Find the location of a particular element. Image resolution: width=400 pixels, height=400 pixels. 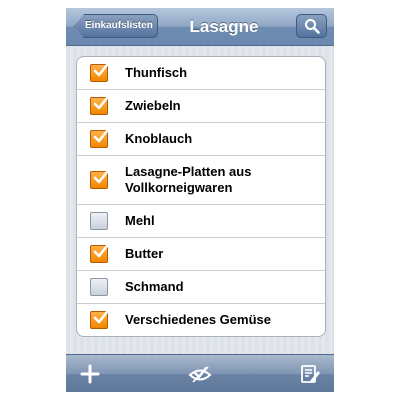

list-item: Mehl is located at coordinates (201, 221).